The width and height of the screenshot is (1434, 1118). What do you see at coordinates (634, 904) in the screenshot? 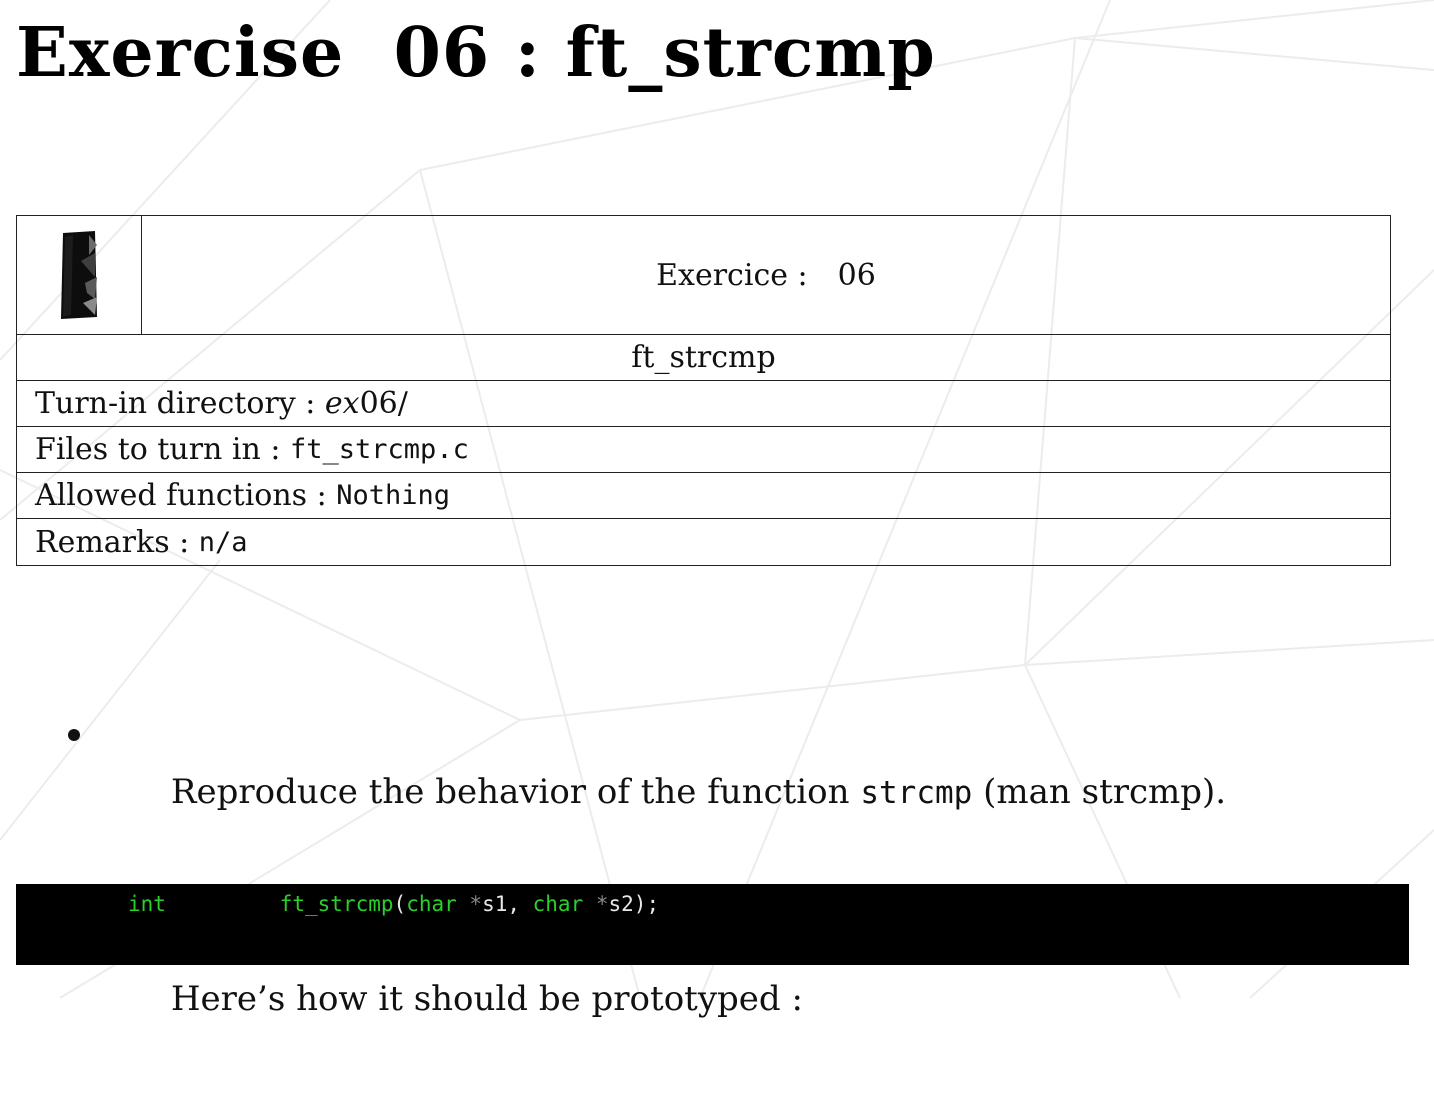
I see `code-param-name: s2);` at bounding box center [634, 904].